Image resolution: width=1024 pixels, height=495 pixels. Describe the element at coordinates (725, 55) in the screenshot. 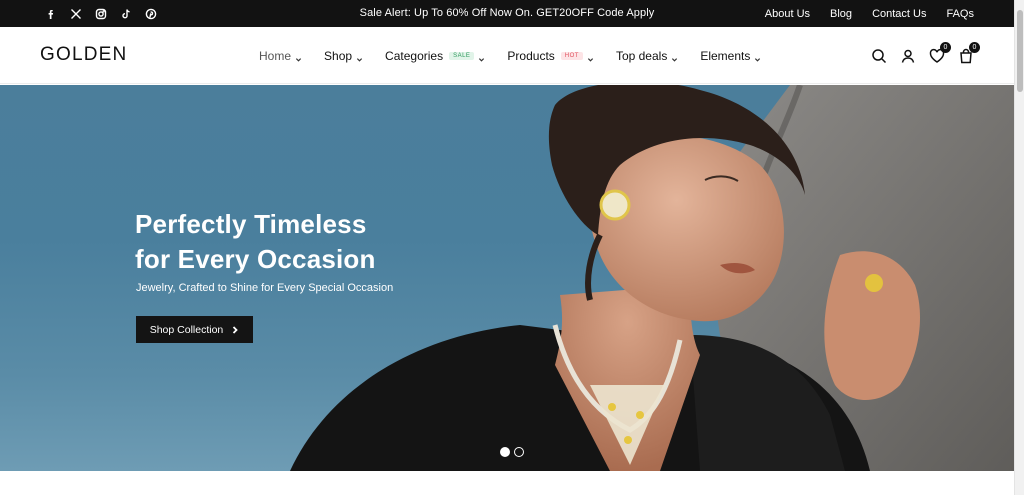

I see `nav-elements-label: Elements` at that location.